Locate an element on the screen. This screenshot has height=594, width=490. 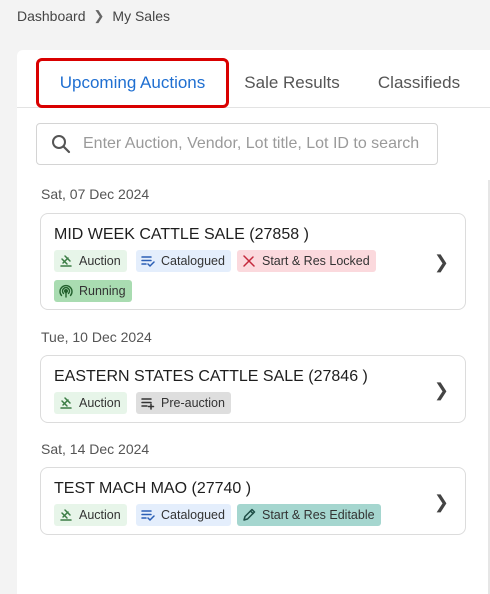
tab-upcoming-auctions-label: Upcoming Auctions is located at coordinates (132, 82).